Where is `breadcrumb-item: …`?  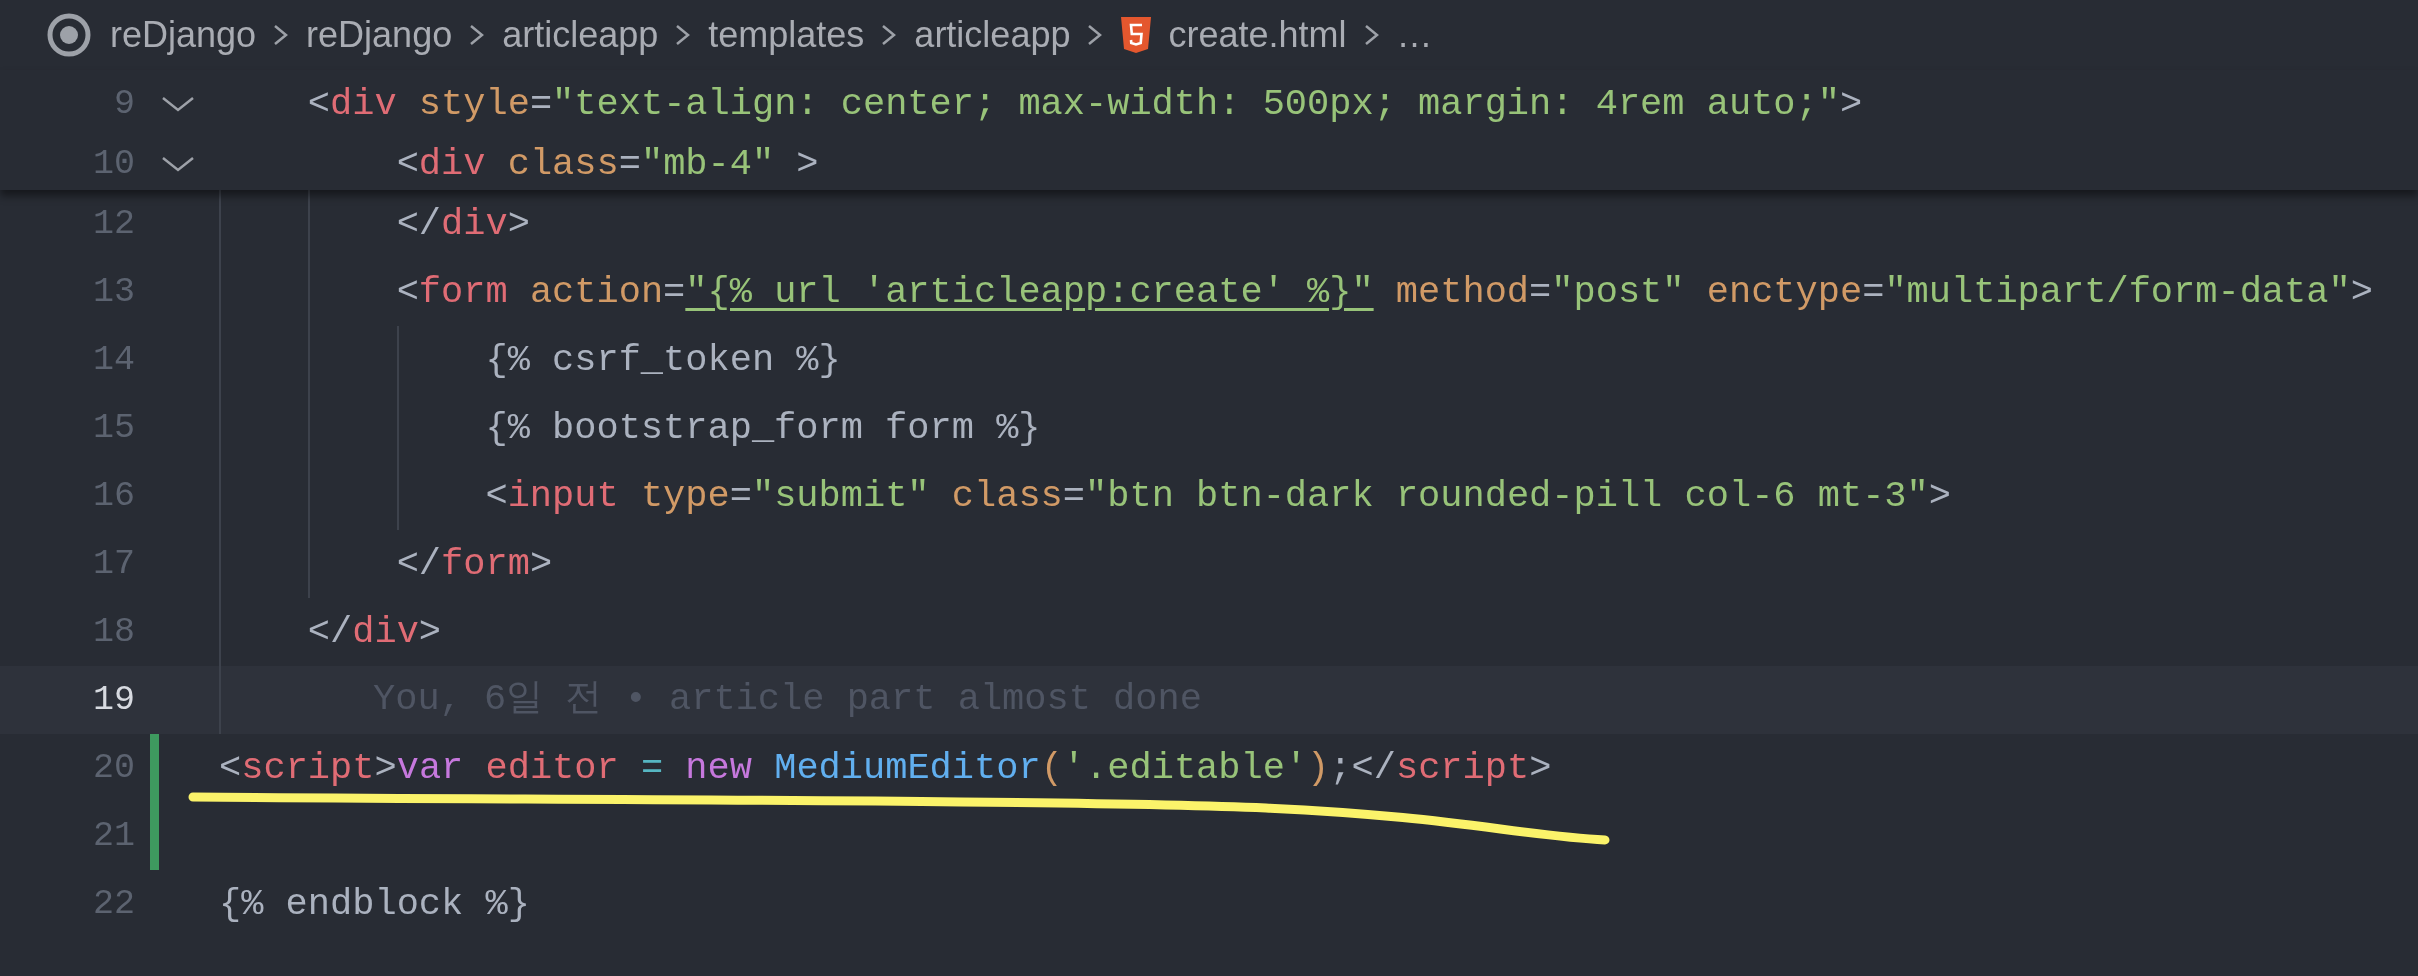 breadcrumb-item: … is located at coordinates (1415, 35).